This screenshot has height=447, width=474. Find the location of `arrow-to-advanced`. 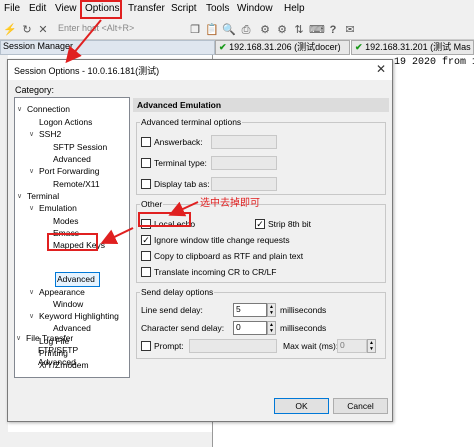

arrow-to-advanced is located at coordinates (117, 235).